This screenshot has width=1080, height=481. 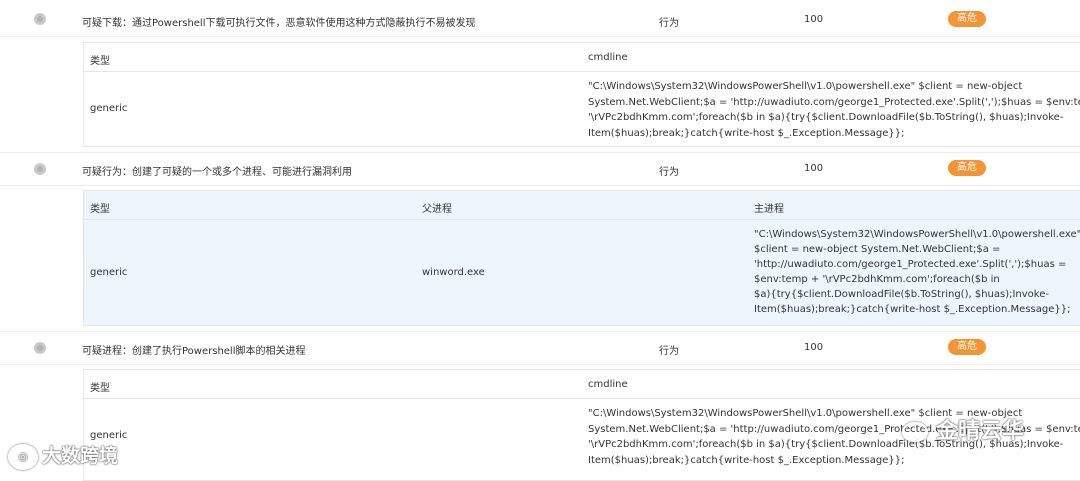 I want to click on wechat-icon, so click(x=915, y=432).